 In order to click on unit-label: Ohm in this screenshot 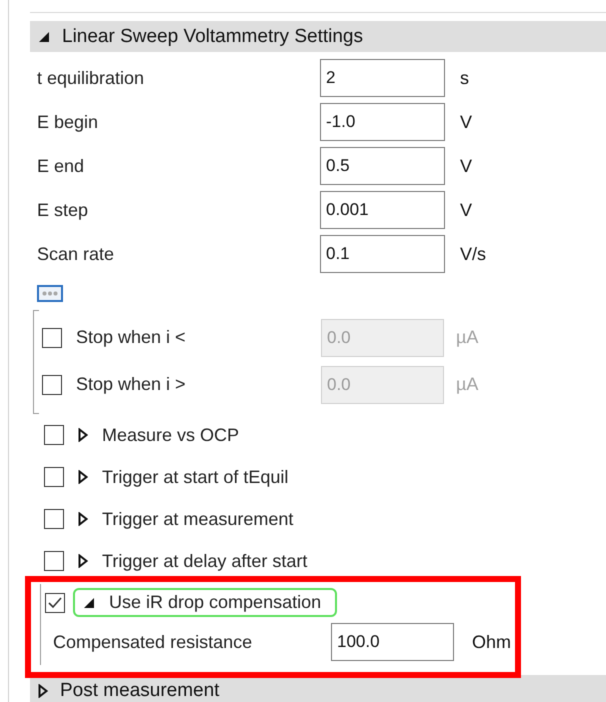, I will do `click(492, 642)`.